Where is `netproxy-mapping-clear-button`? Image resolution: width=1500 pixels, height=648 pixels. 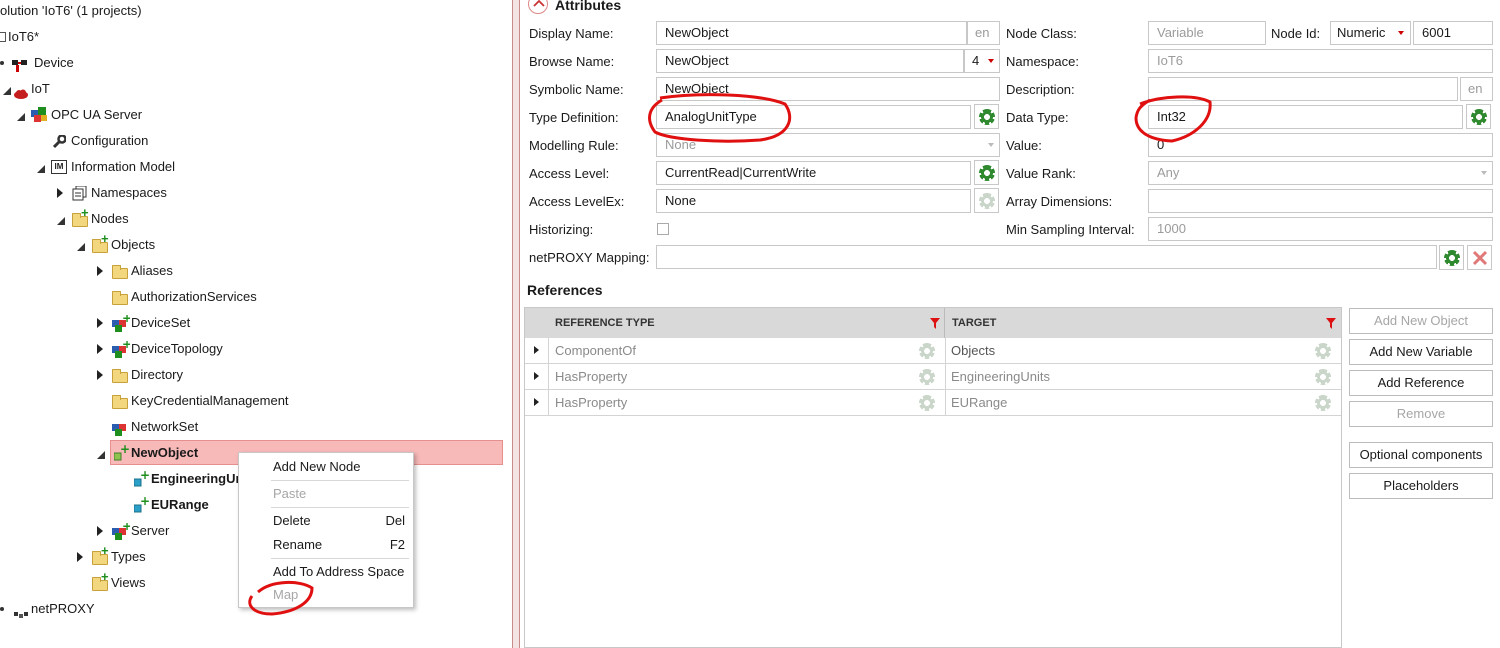
netproxy-mapping-clear-button is located at coordinates (1479, 257).